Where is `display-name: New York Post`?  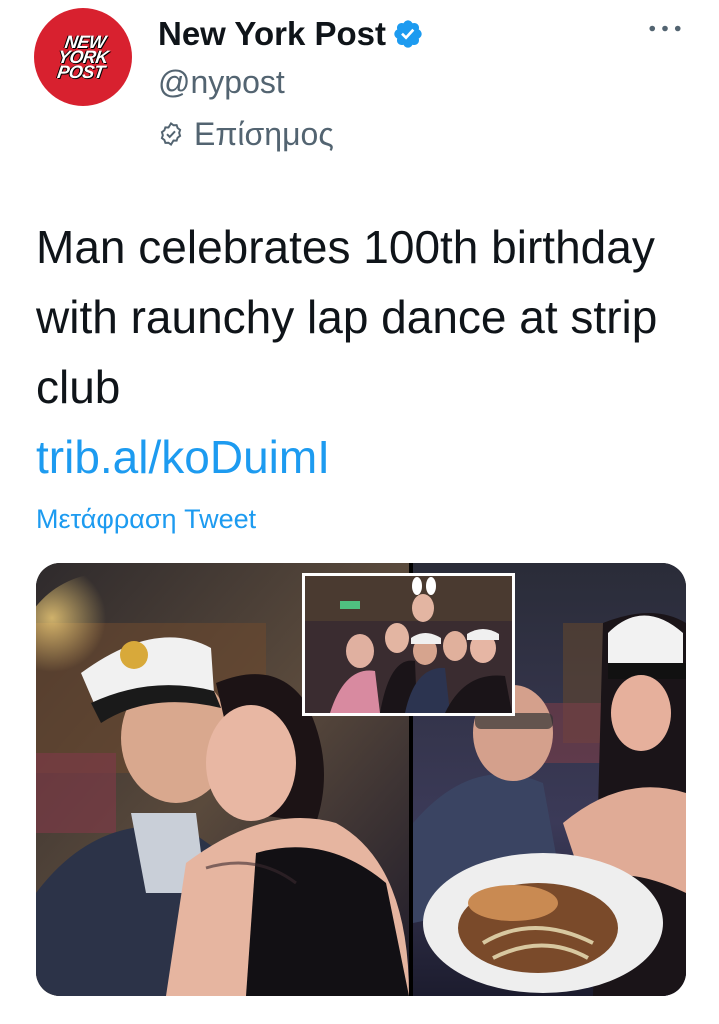
display-name: New York Post is located at coordinates (272, 34).